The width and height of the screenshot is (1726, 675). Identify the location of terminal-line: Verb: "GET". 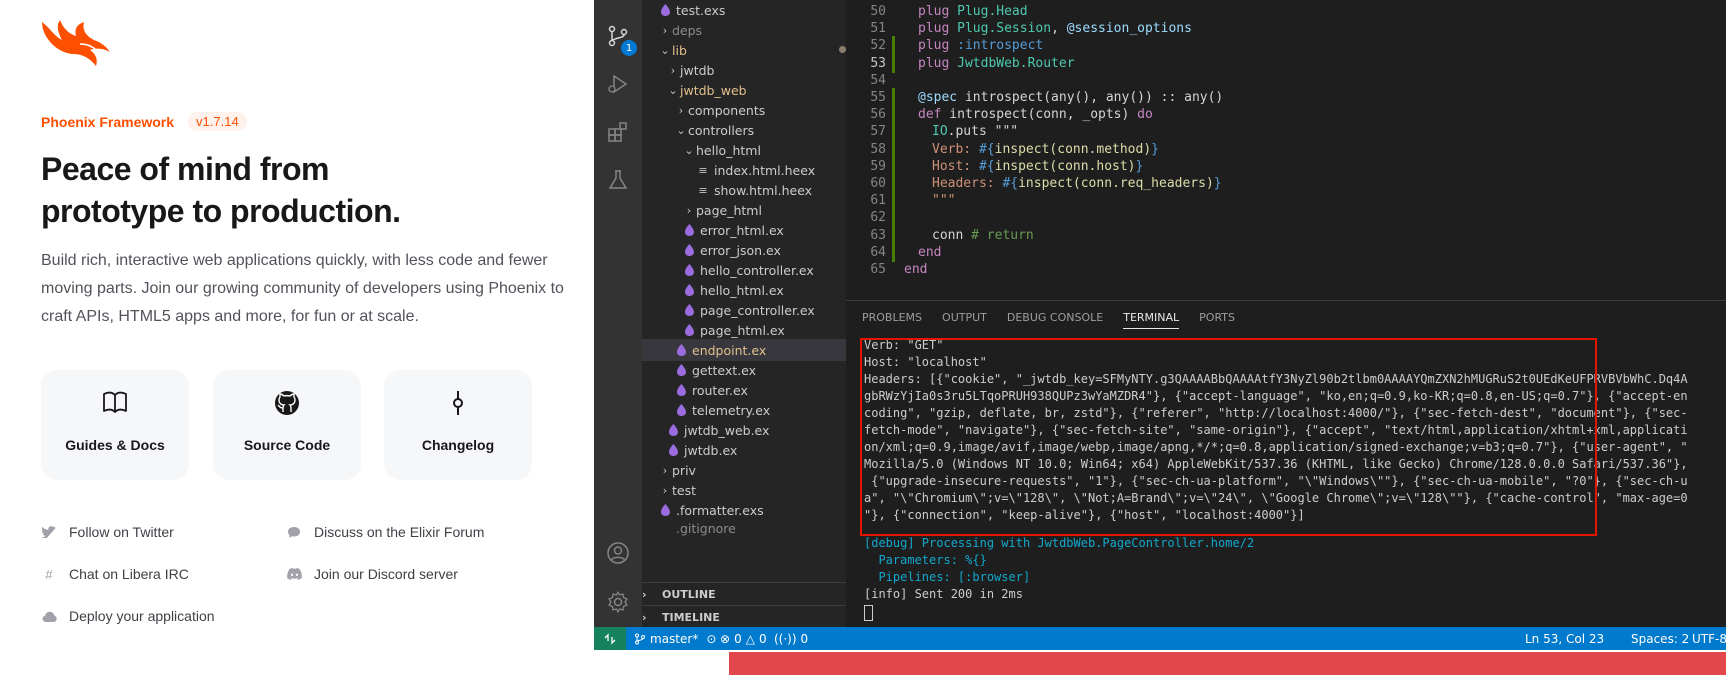
(904, 345).